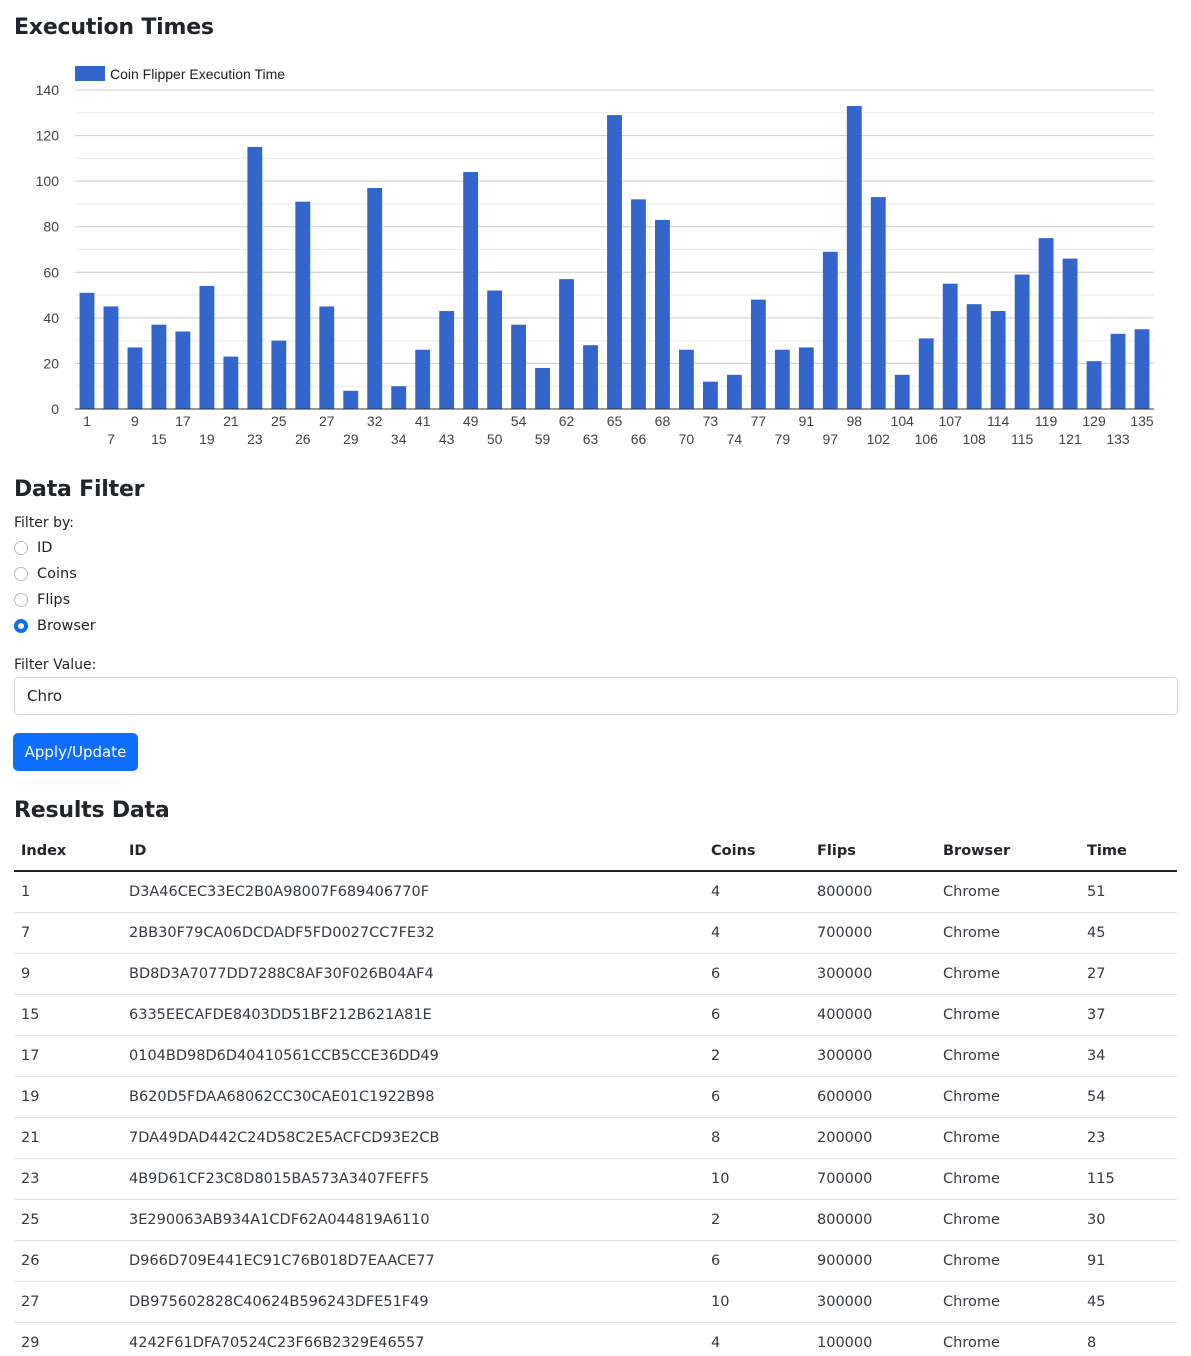 This screenshot has height=1356, width=1191. I want to click on radio-option-id: ID, so click(33, 548).